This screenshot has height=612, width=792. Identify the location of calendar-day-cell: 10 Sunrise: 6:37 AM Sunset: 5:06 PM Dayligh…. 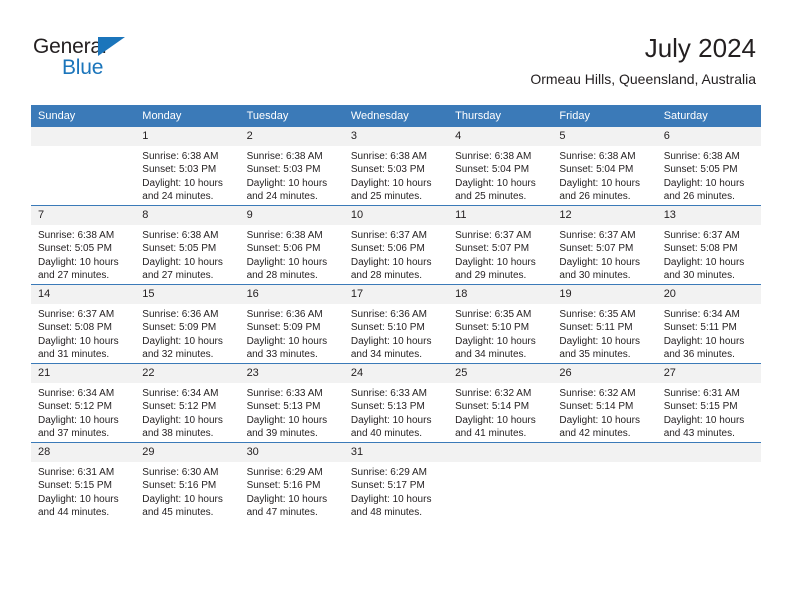
(396, 245).